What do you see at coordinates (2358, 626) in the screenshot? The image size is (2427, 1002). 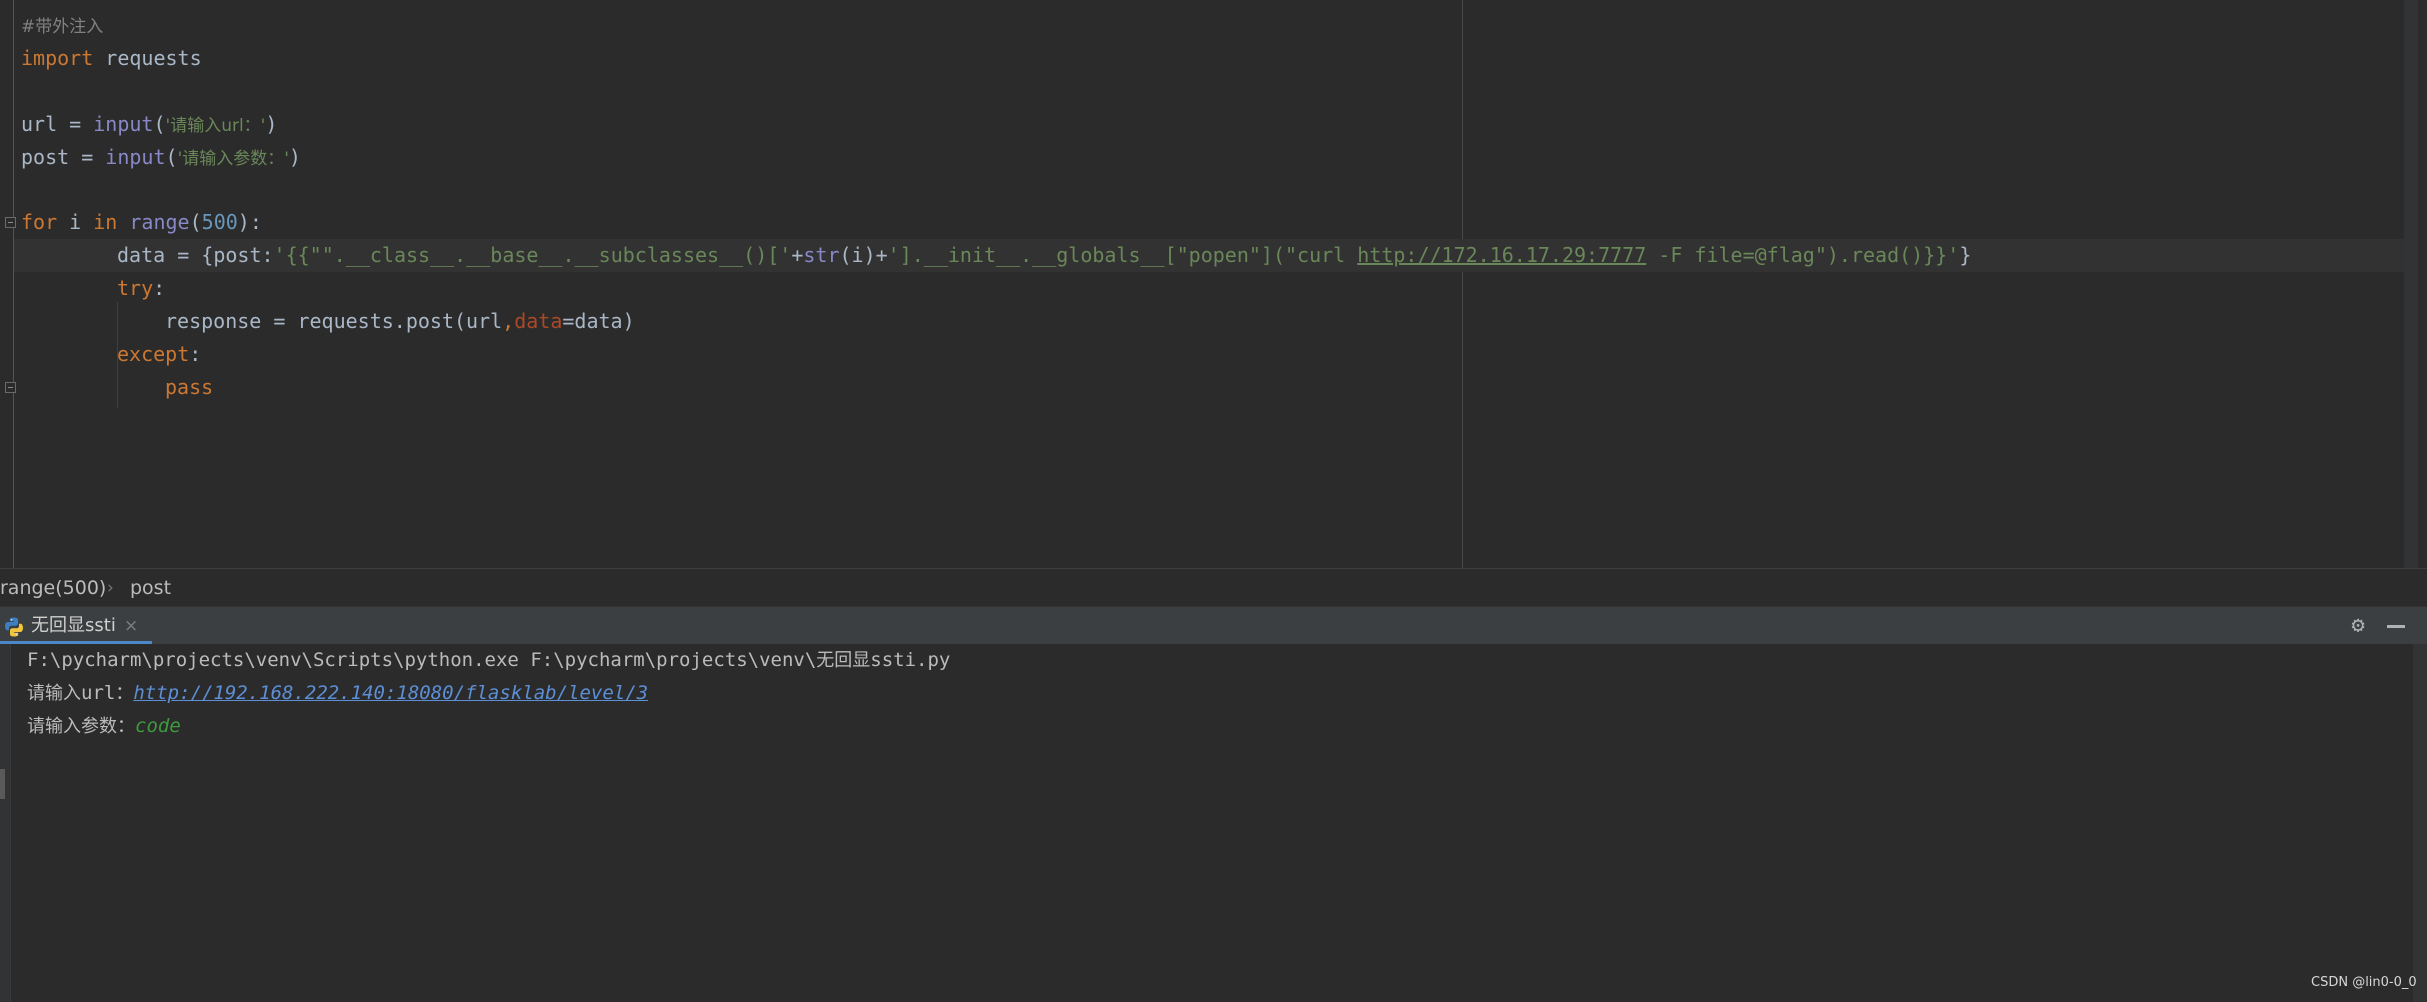 I see `gear-icon: ⚙` at bounding box center [2358, 626].